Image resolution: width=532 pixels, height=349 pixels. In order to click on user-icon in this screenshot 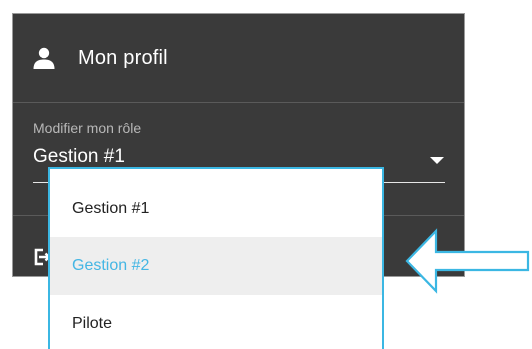, I will do `click(44, 58)`.